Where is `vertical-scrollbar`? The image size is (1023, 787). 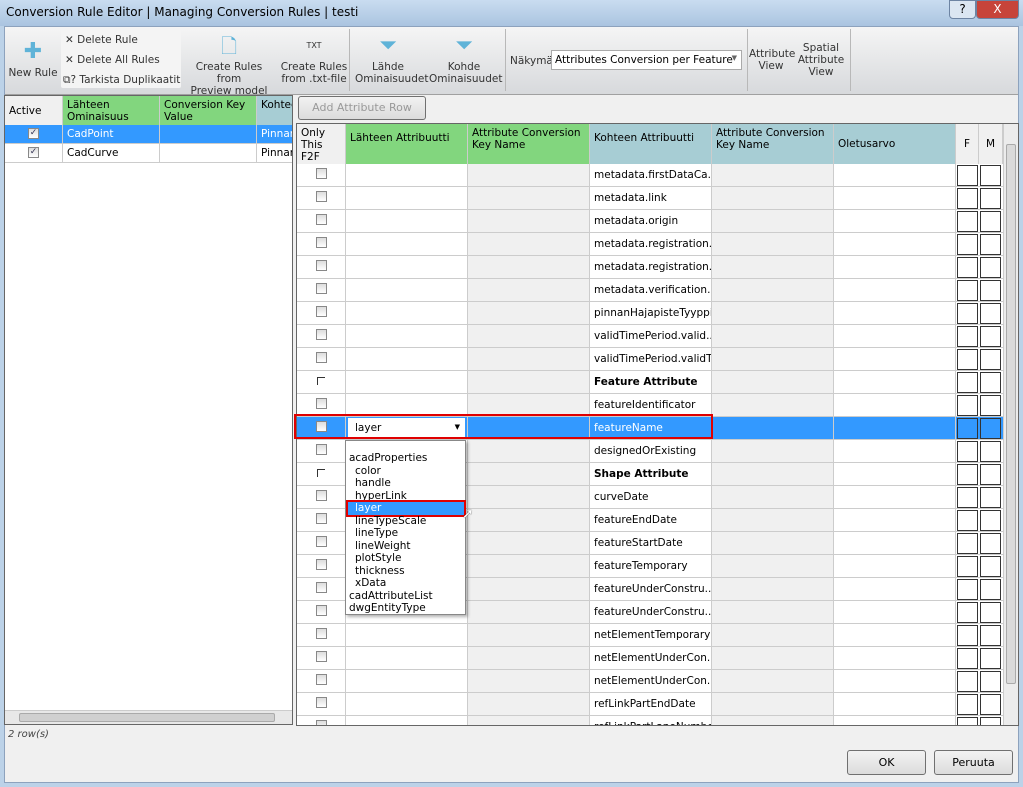
vertical-scrollbar is located at coordinates (1010, 424).